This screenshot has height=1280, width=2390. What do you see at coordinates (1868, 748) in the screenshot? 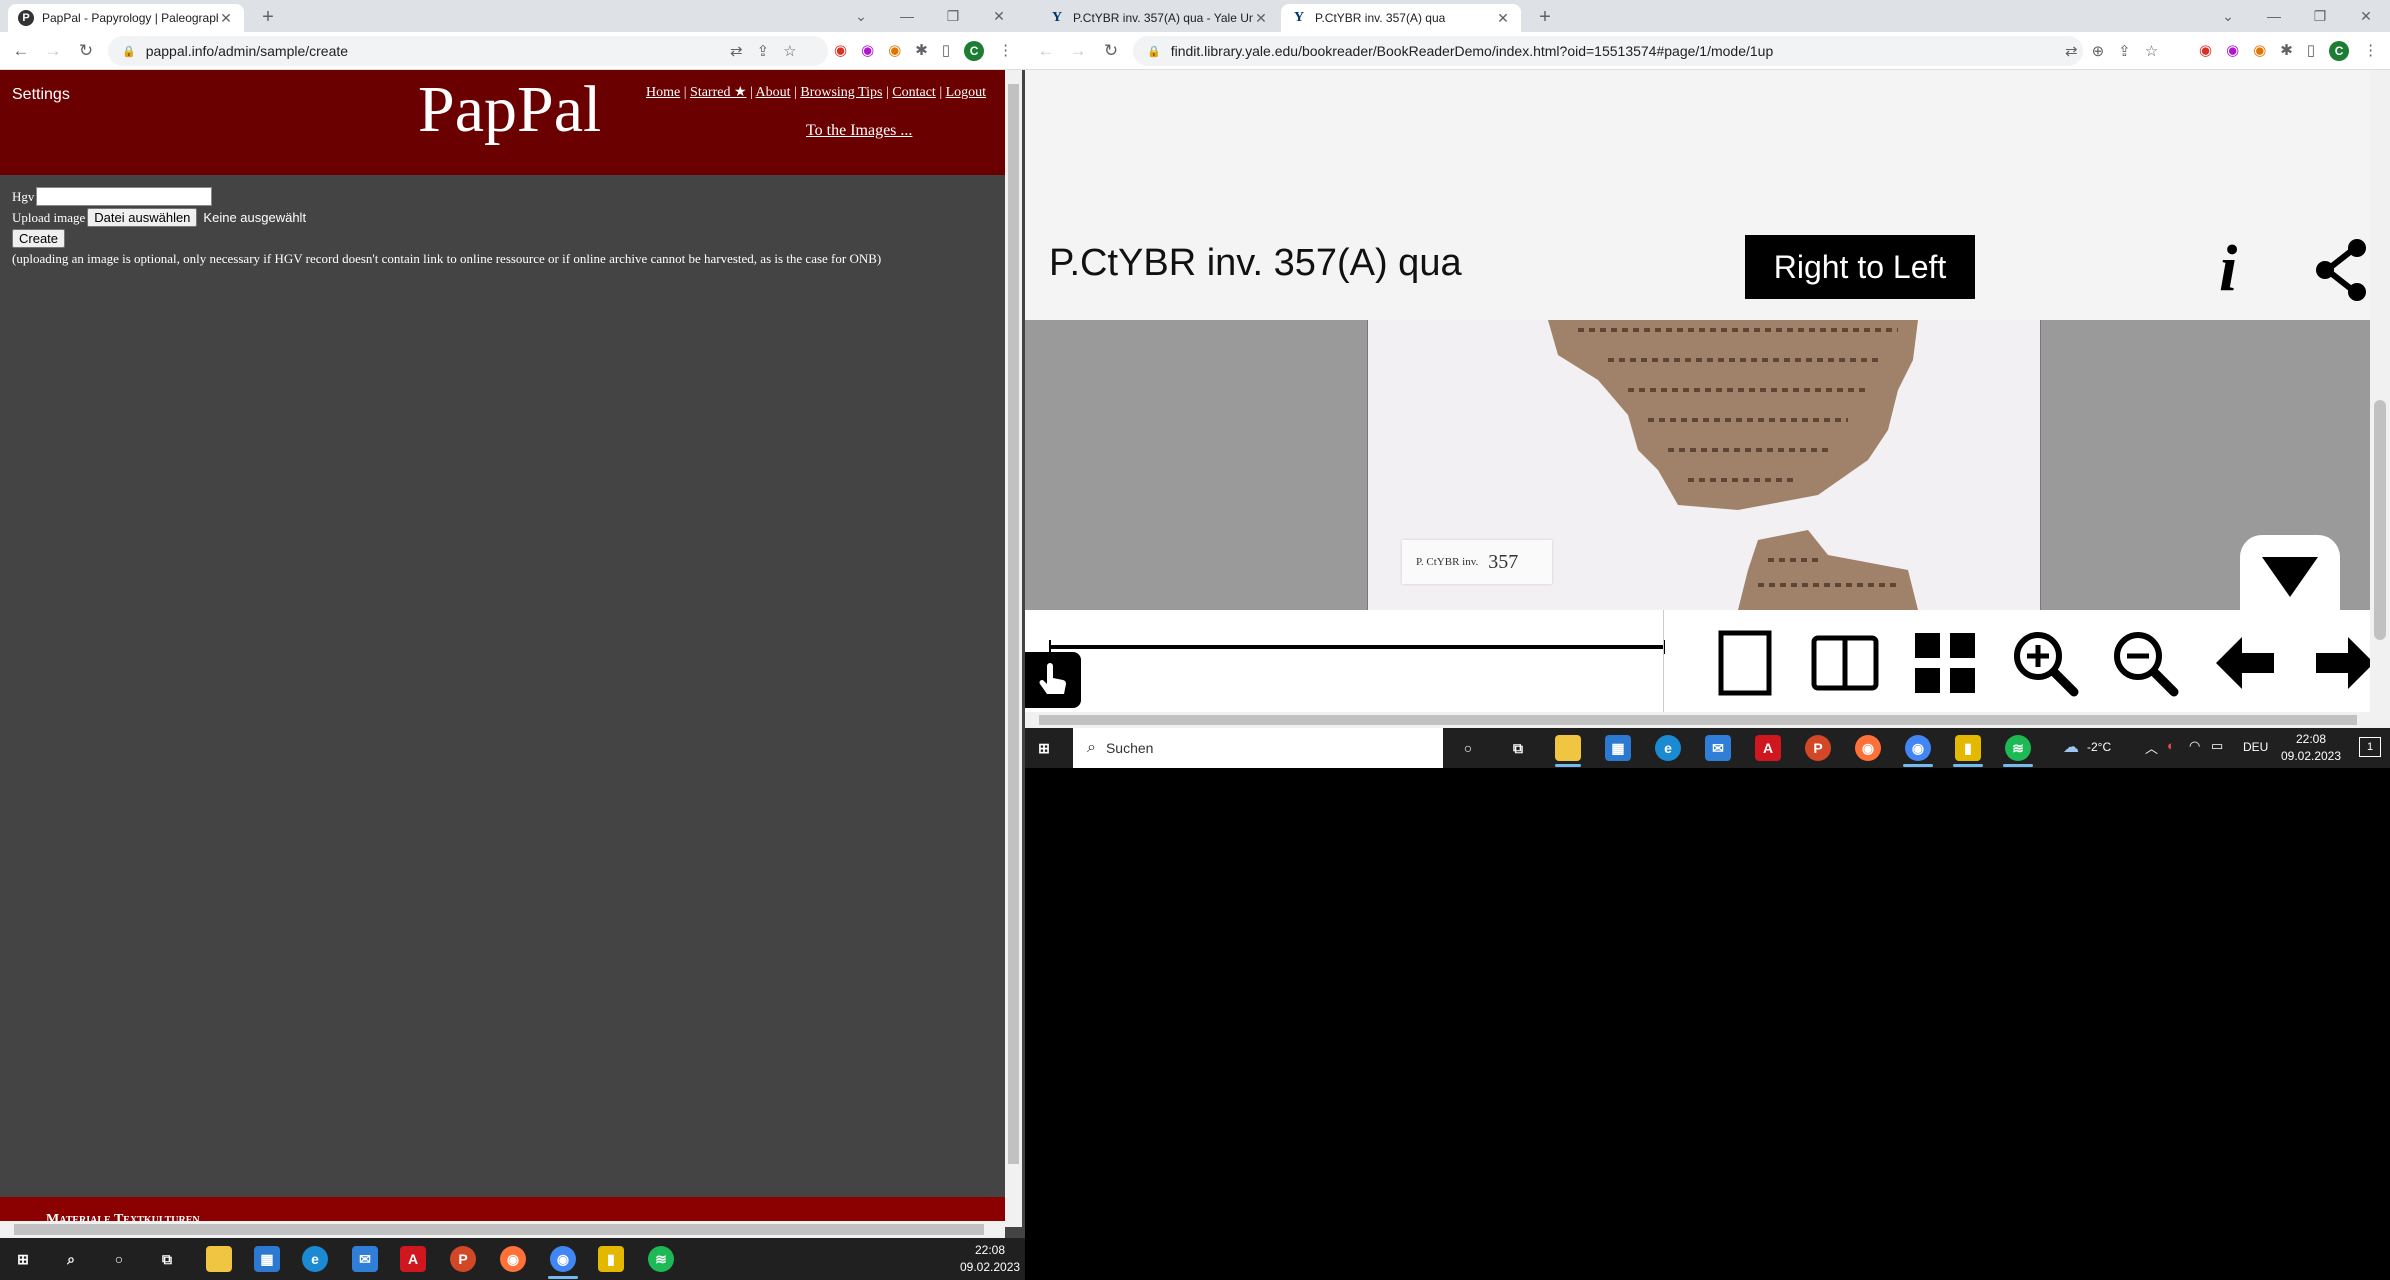
I see `firefox-icon: ◉` at bounding box center [1868, 748].